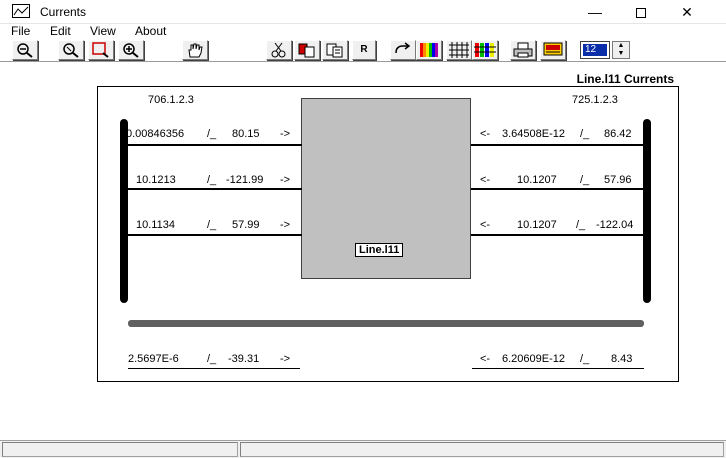 The height and width of the screenshot is (458, 726). I want to click on menu-bar: File Edit View About, so click(363, 31).